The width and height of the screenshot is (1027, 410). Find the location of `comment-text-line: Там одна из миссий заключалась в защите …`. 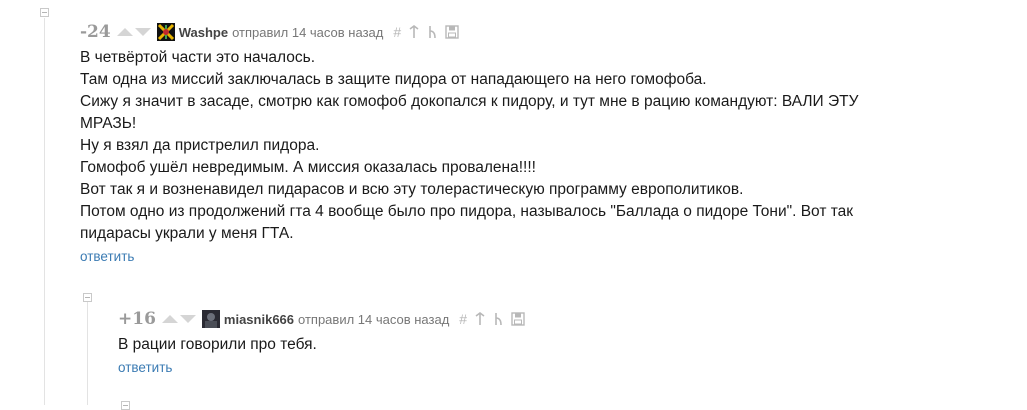

comment-text-line: Там одна из миссий заключалась в защите … is located at coordinates (393, 79).